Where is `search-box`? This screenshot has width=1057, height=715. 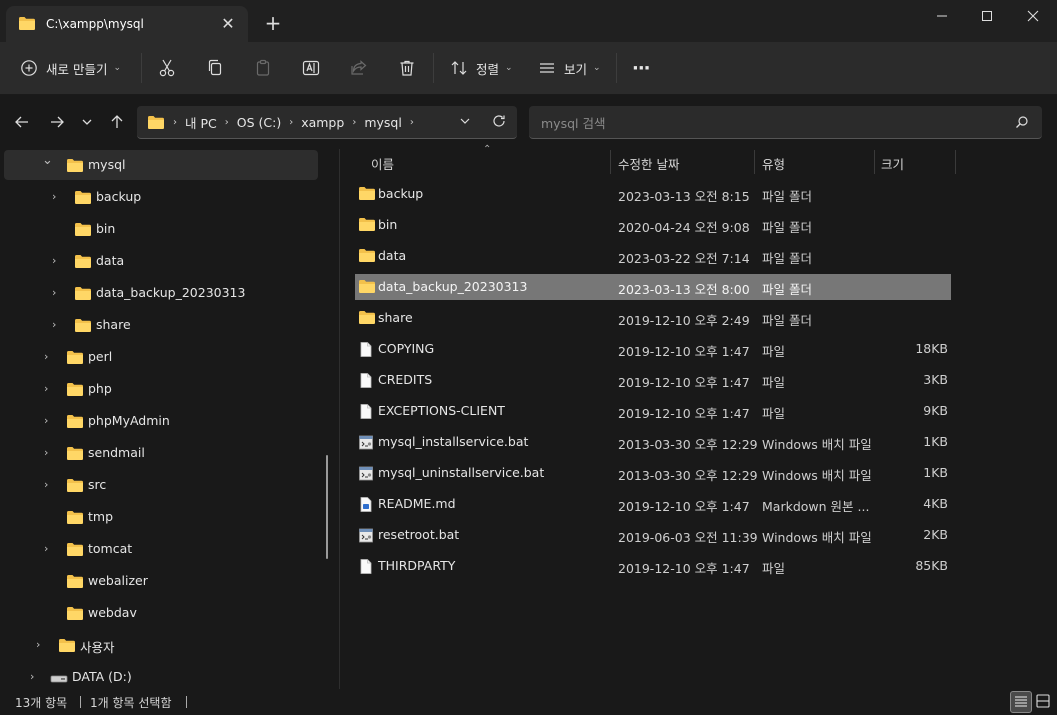 search-box is located at coordinates (785, 122).